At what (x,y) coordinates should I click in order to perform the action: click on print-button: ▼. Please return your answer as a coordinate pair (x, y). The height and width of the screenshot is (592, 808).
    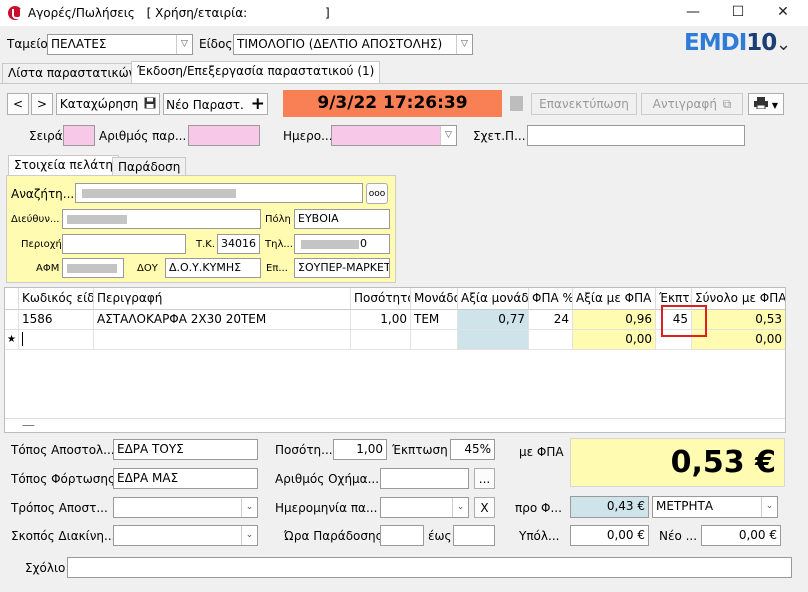
    Looking at the image, I should click on (766, 104).